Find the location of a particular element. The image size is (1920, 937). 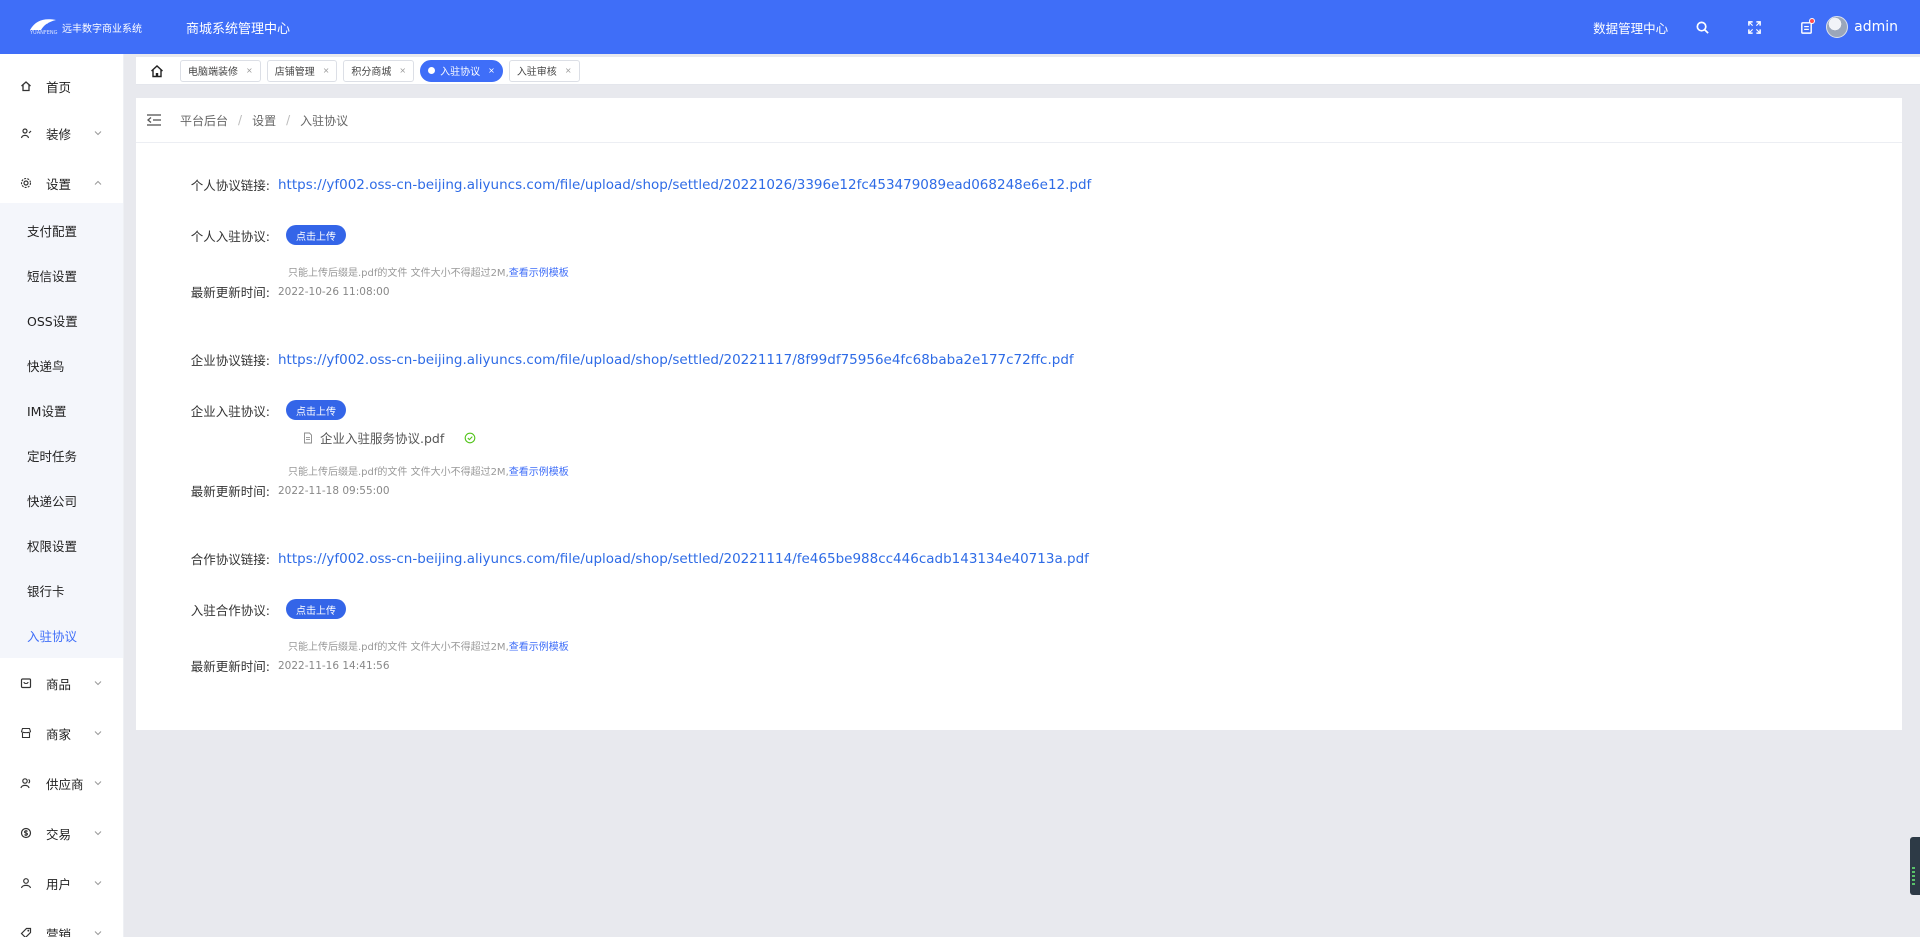

sidebar-item-label: 交易 is located at coordinates (59, 834).